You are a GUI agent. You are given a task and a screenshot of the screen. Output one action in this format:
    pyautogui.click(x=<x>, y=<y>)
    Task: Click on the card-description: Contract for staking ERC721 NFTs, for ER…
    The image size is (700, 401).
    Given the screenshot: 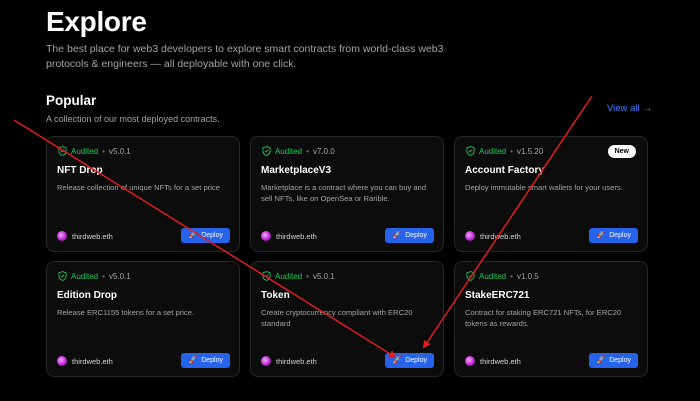 What is the action you would take?
    pyautogui.click(x=543, y=318)
    